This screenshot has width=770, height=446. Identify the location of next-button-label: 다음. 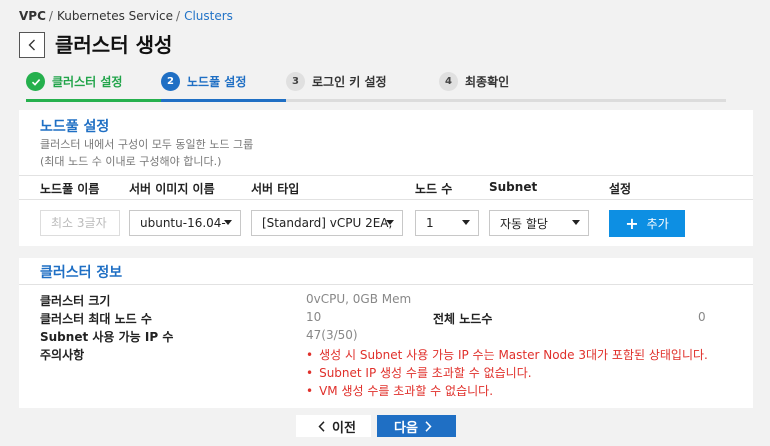
(406, 428).